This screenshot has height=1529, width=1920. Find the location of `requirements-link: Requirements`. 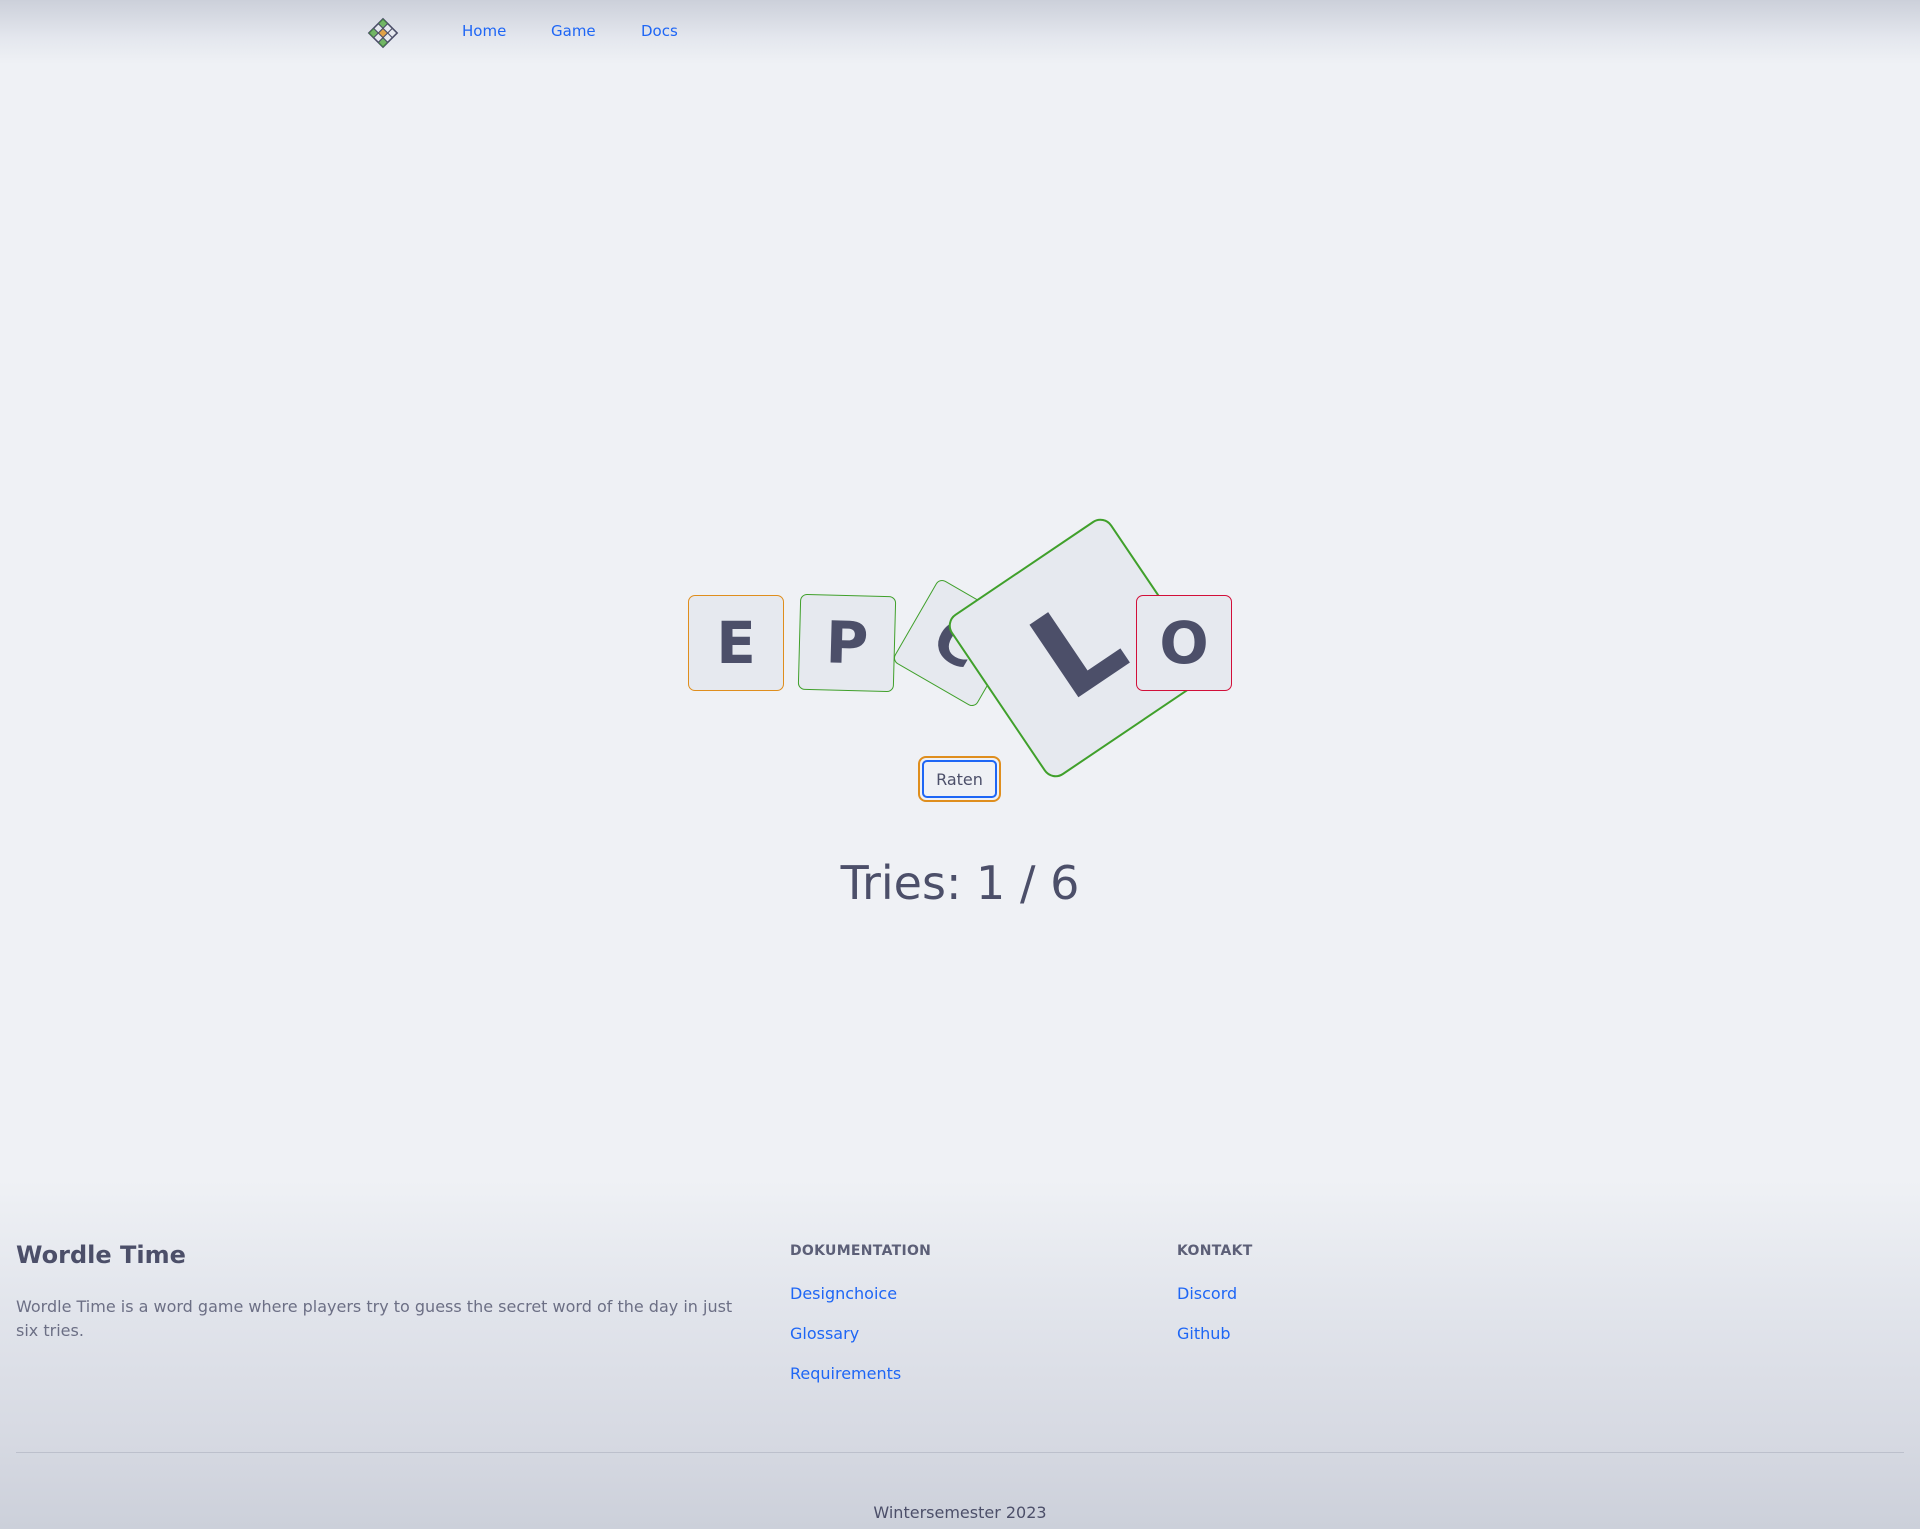

requirements-link: Requirements is located at coordinates (845, 1373).